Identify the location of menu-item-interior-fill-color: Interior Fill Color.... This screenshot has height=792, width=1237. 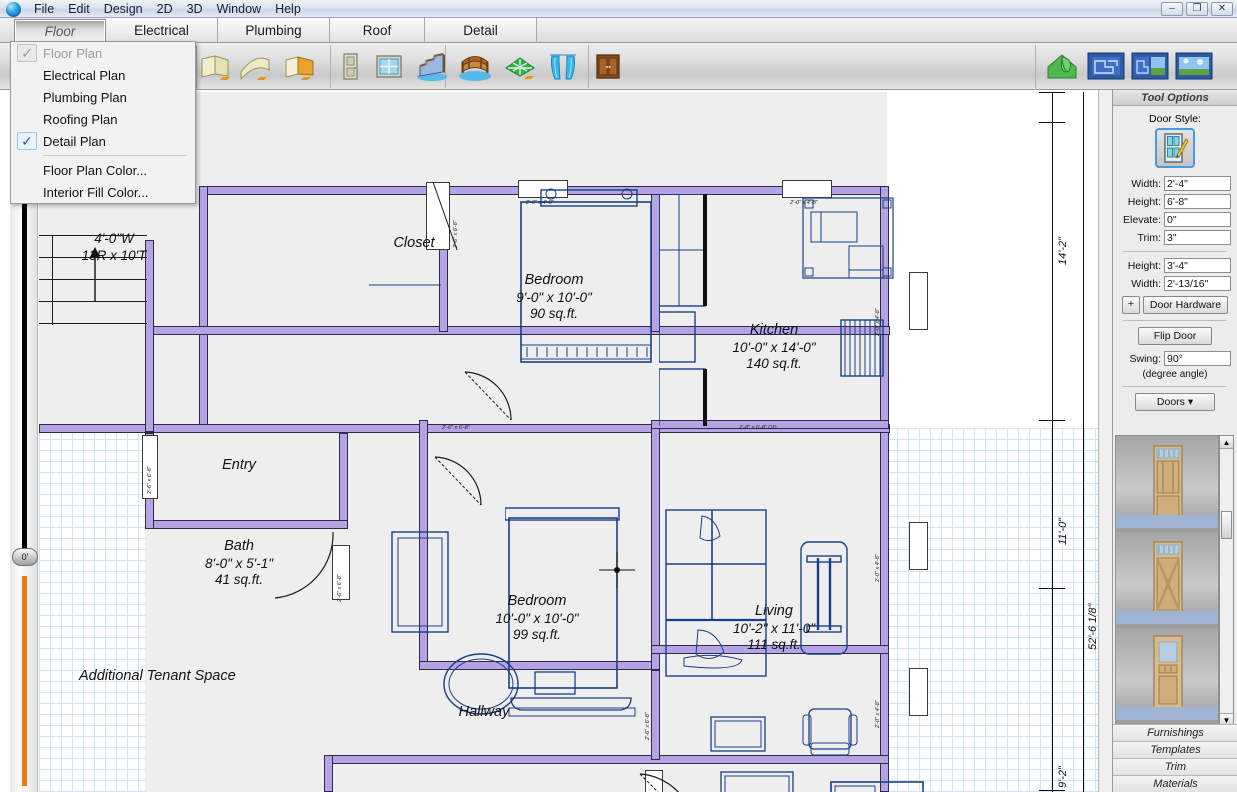
(103, 192).